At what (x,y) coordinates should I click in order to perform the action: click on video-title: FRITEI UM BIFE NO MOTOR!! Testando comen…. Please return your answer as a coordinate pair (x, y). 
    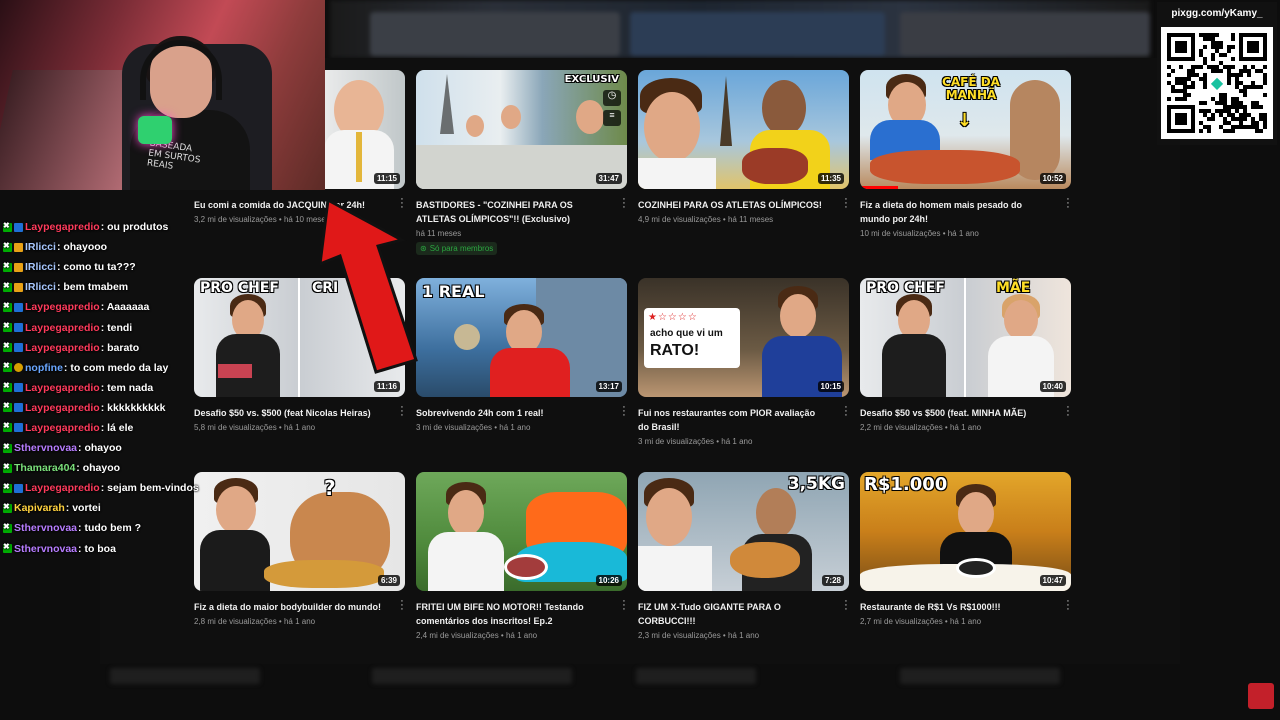
    Looking at the image, I should click on (511, 614).